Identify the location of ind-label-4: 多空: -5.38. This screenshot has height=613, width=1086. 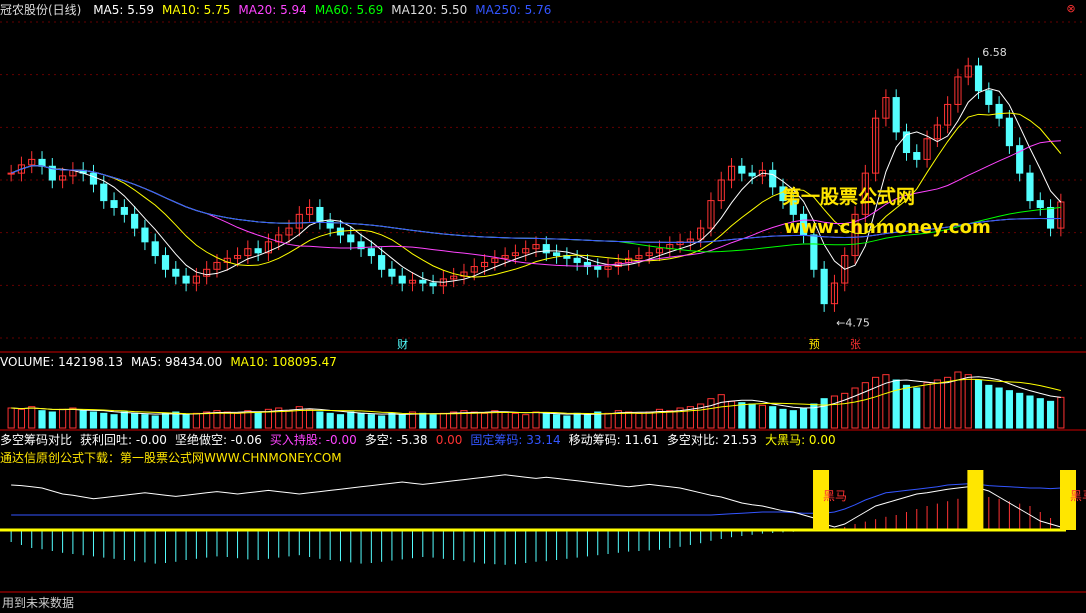
(396, 440).